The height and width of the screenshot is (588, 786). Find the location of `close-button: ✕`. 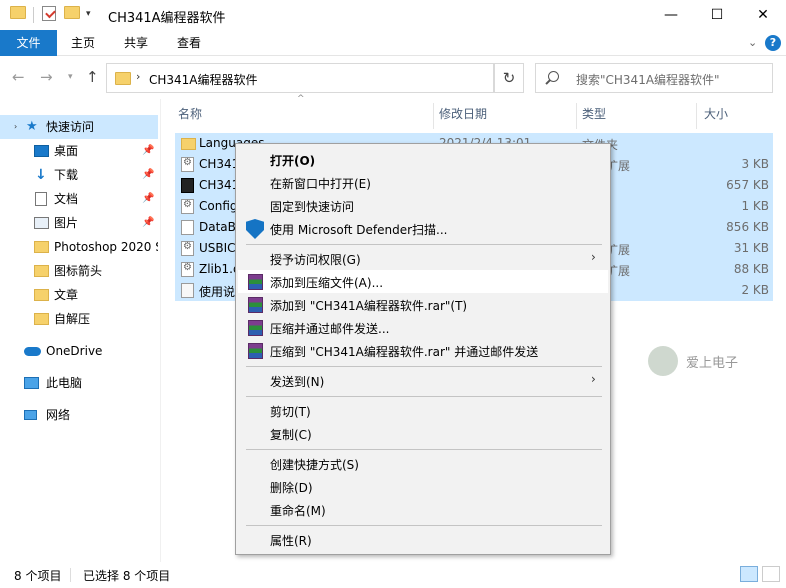

close-button: ✕ is located at coordinates (763, 15).